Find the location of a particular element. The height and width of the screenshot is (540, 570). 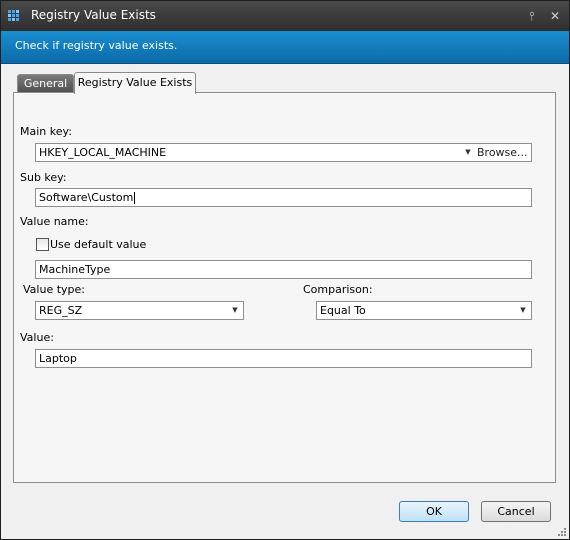

ok-button: OK is located at coordinates (434, 511).